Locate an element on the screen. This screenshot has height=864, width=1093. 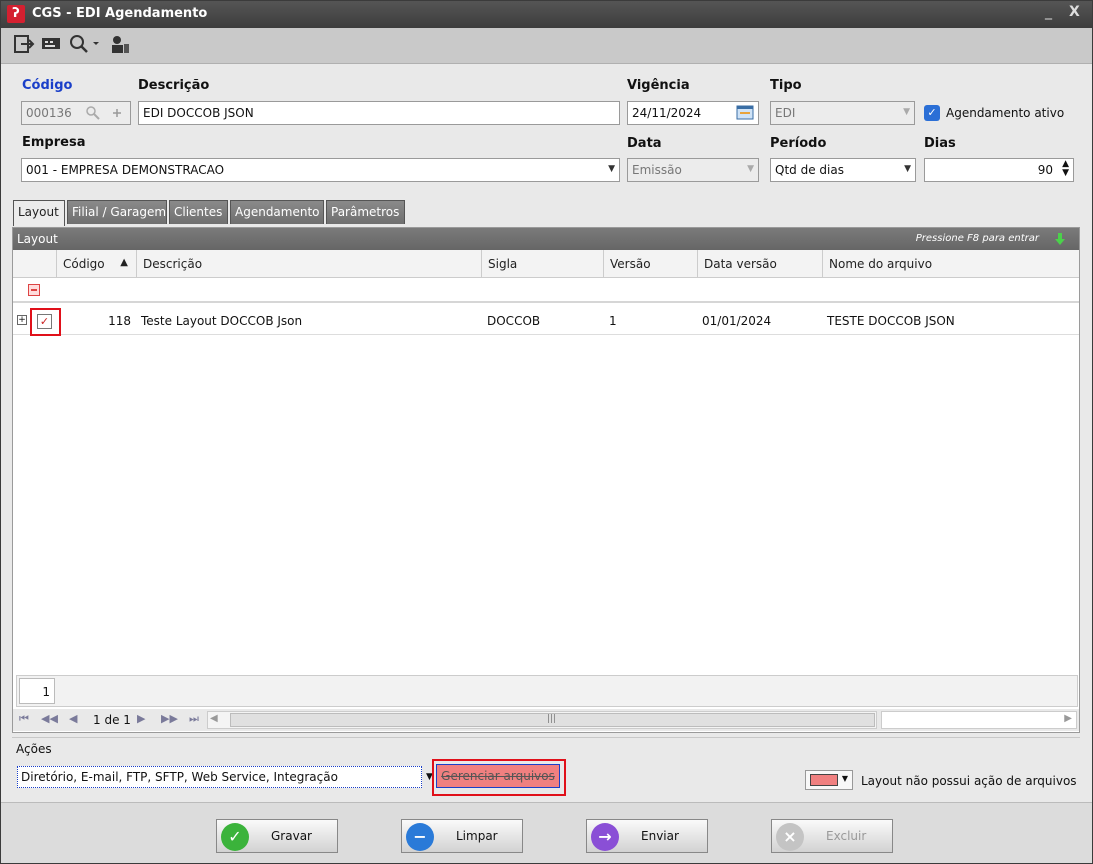
spin-arrows-icon: ▲ ▼ is located at coordinates (1065, 169).